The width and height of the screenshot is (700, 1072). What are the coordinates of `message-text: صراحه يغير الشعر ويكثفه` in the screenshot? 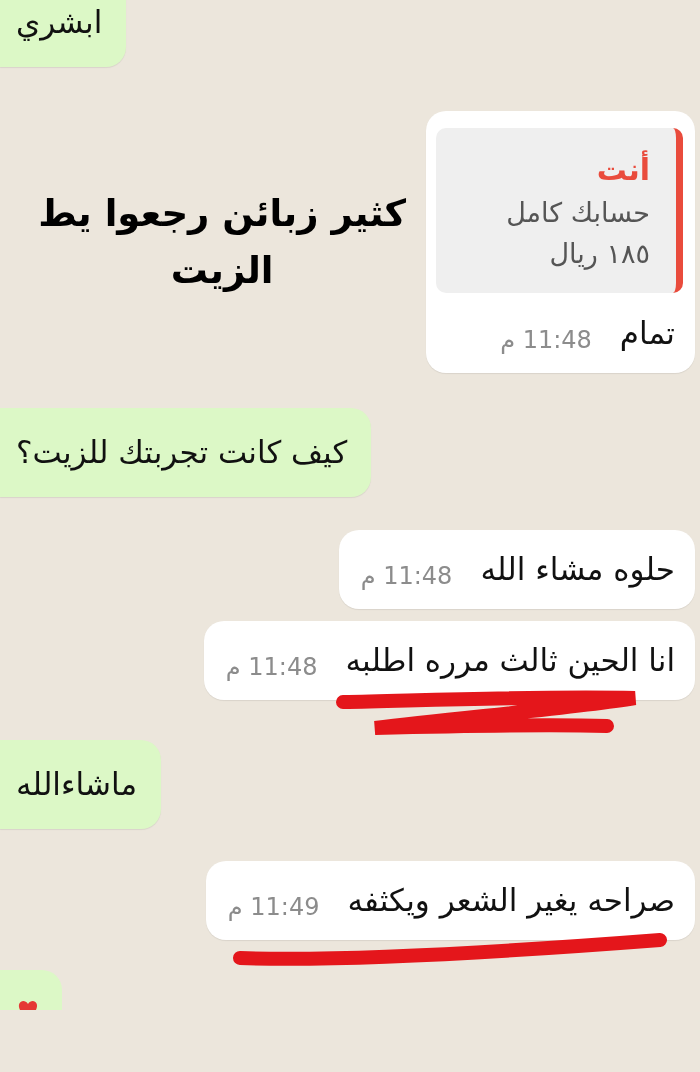 It's located at (511, 900).